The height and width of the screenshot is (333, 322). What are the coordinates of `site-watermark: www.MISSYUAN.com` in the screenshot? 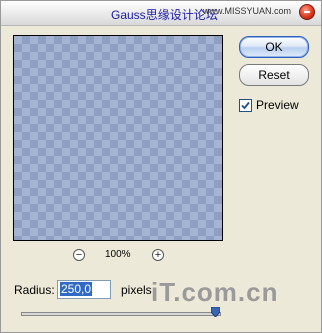 It's located at (246, 11).